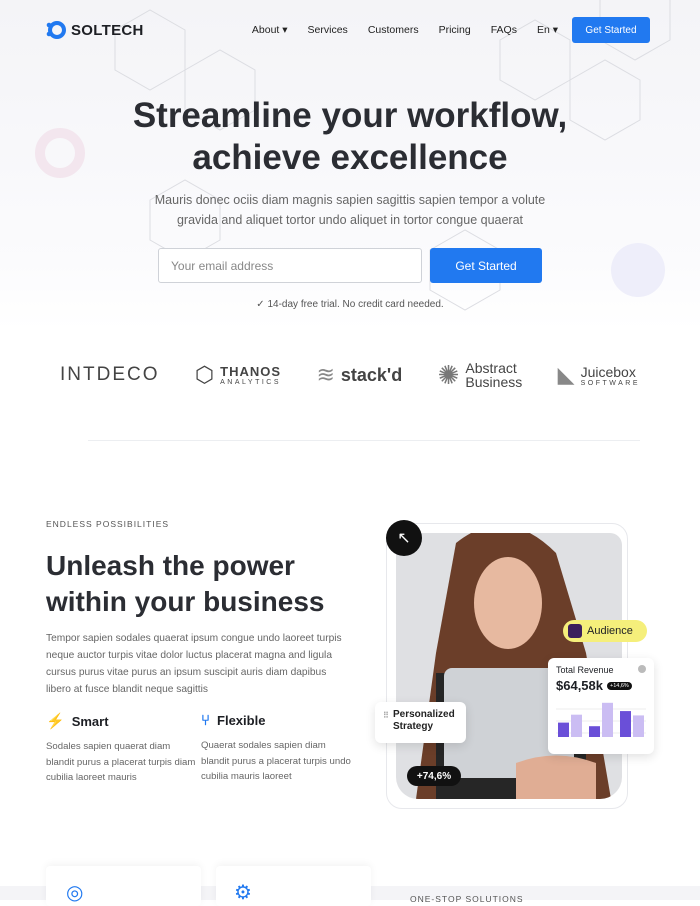 Image resolution: width=700 pixels, height=906 pixels. What do you see at coordinates (108, 524) in the screenshot?
I see `section-eyebrow: ENDLESS POSSIBILITIES` at bounding box center [108, 524].